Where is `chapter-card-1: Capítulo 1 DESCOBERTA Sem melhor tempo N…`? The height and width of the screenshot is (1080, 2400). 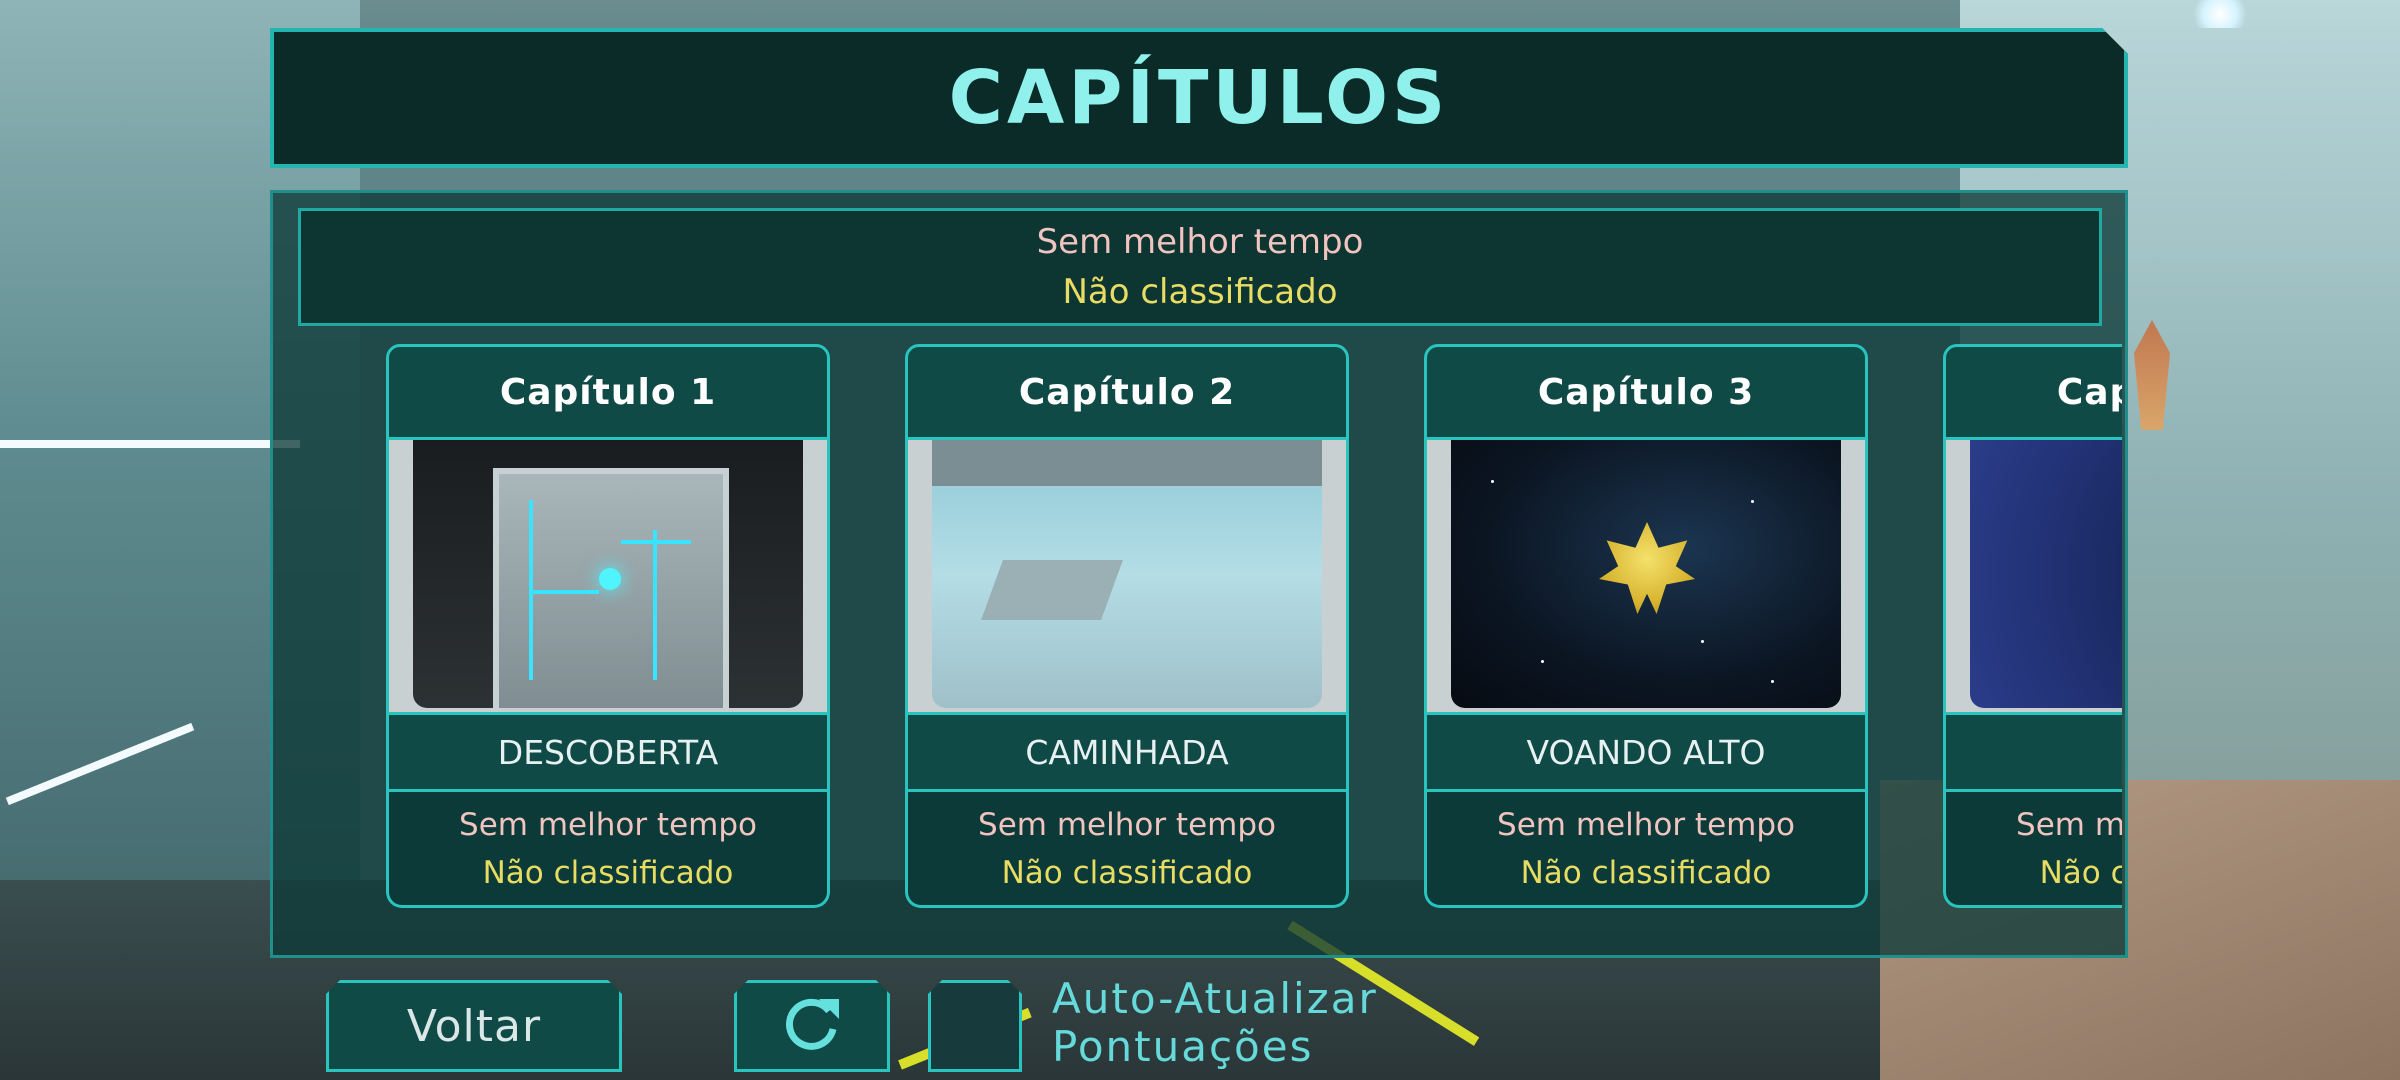 chapter-card-1: Capítulo 1 DESCOBERTA Sem melhor tempo N… is located at coordinates (608, 626).